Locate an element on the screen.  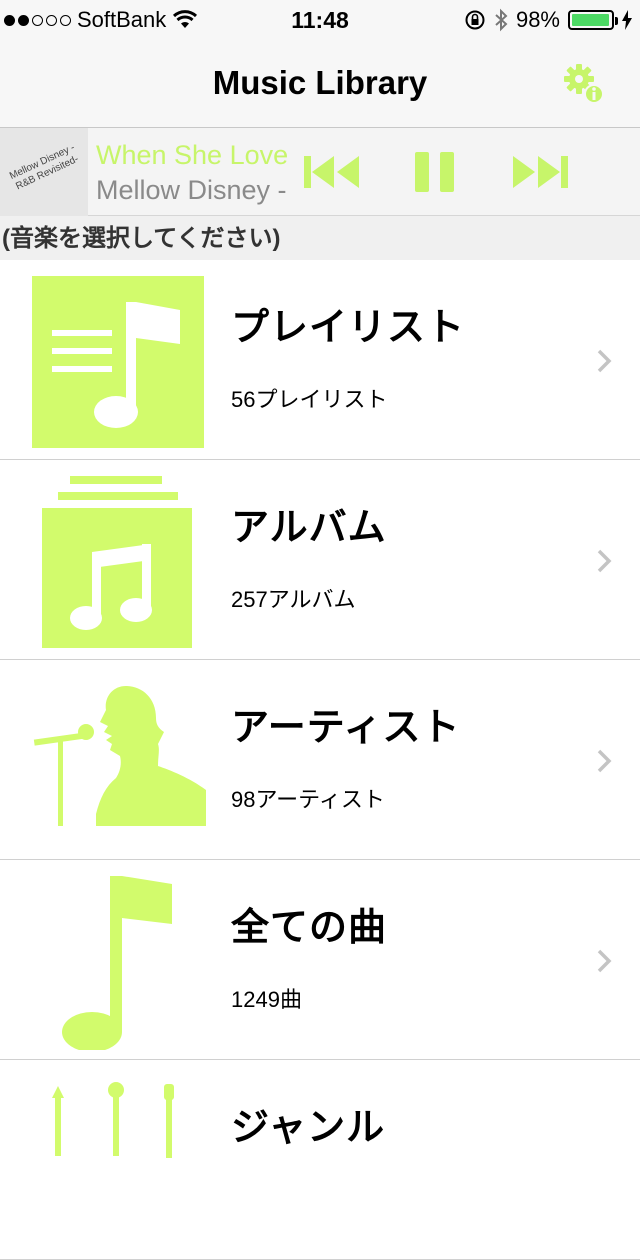
row-title: ジャンル is located at coordinates (308, 1128).